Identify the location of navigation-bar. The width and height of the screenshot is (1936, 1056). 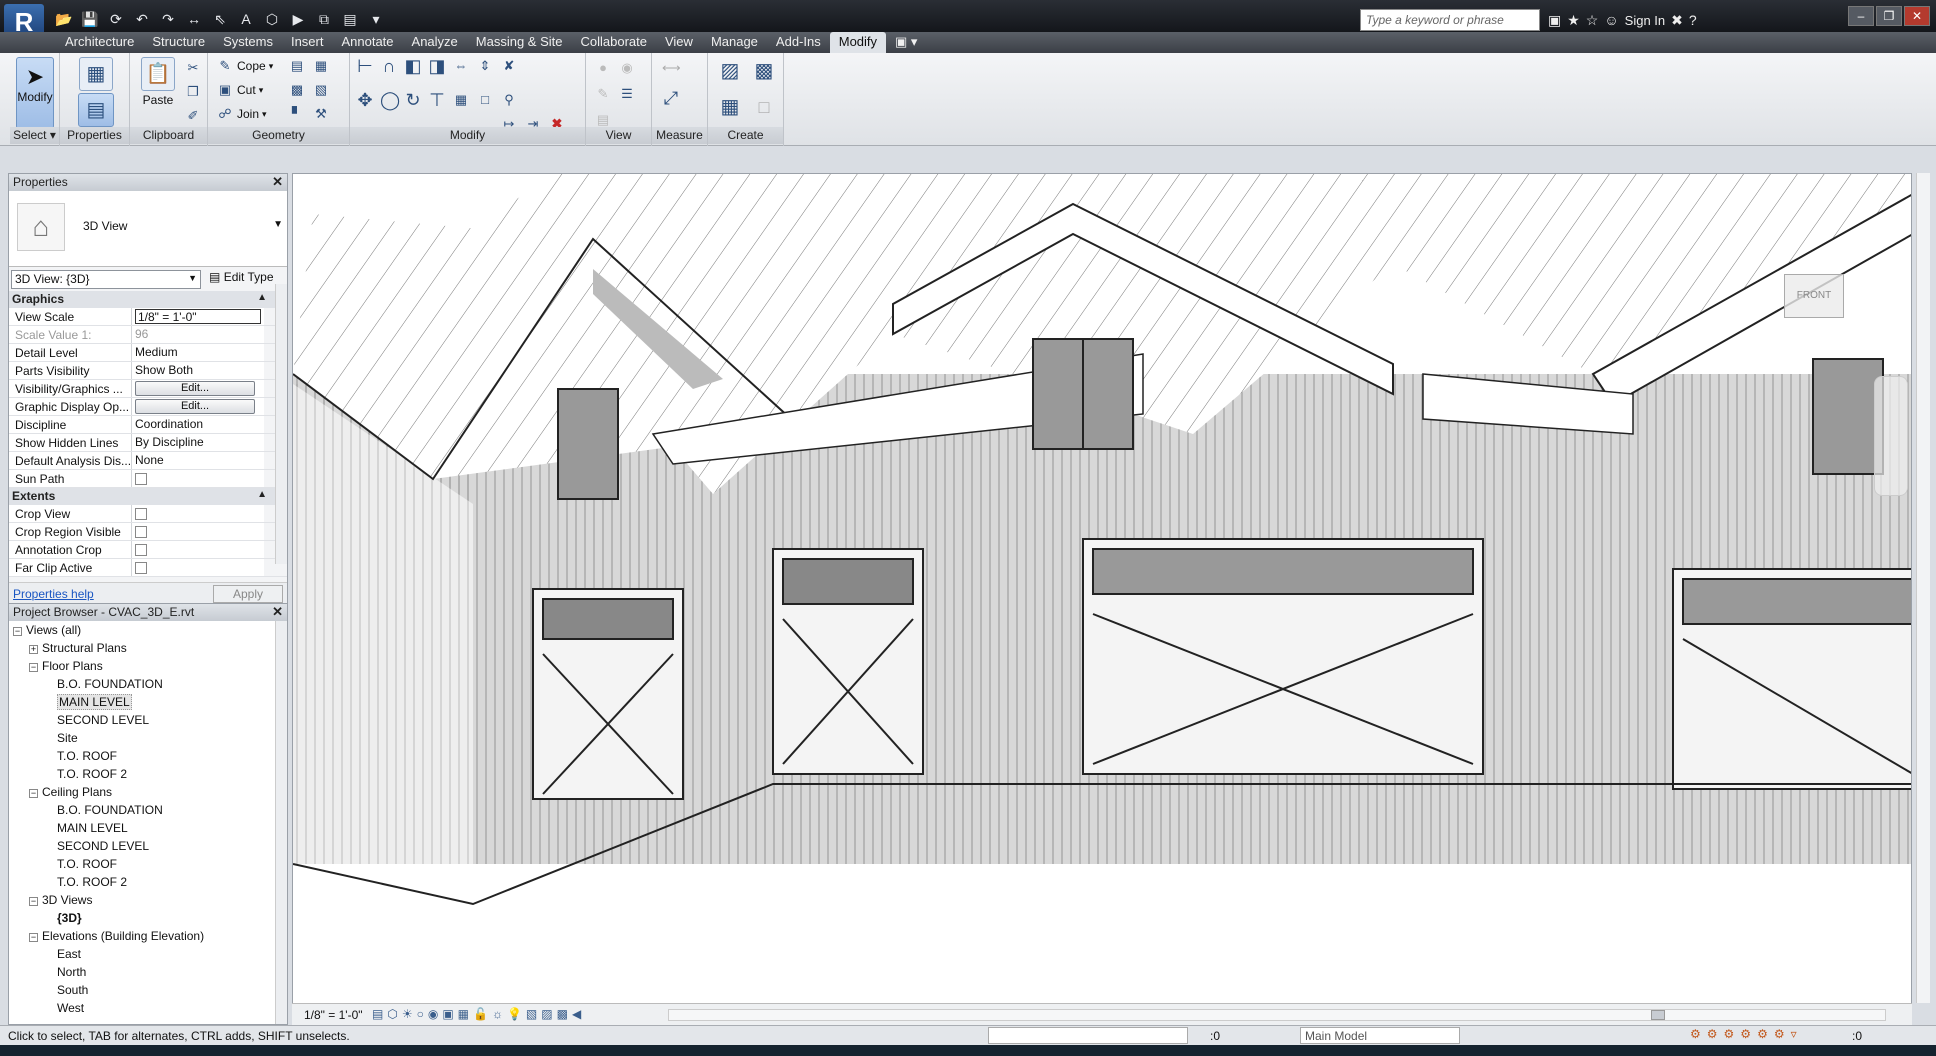
(1891, 436).